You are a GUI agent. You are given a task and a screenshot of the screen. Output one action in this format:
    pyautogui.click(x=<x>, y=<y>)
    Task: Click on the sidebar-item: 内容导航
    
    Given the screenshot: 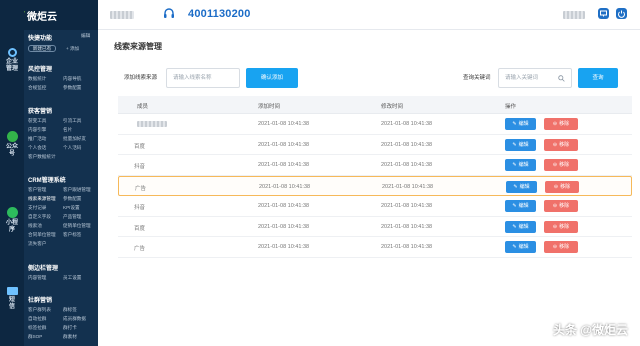 What is the action you would take?
    pyautogui.click(x=72, y=79)
    